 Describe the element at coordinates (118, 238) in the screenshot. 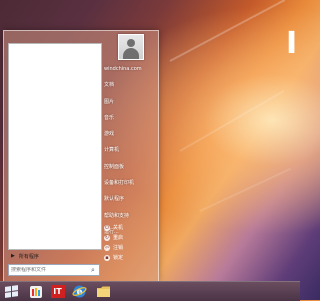

I see `power-label-restart: 重启` at that location.